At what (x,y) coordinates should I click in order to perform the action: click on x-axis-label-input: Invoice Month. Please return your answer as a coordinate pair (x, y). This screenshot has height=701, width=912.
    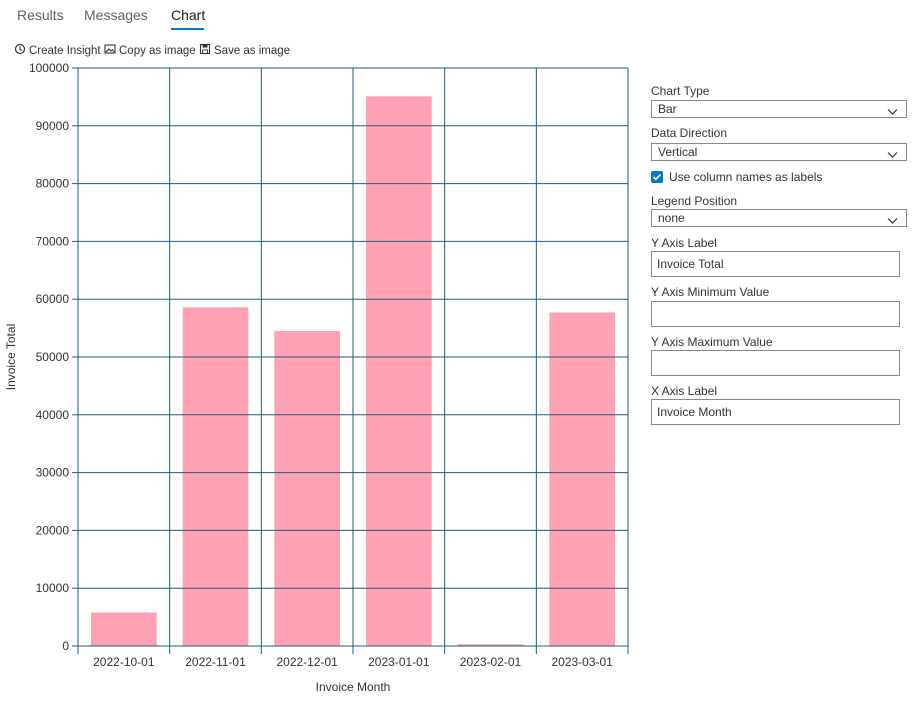
    Looking at the image, I should click on (775, 412).